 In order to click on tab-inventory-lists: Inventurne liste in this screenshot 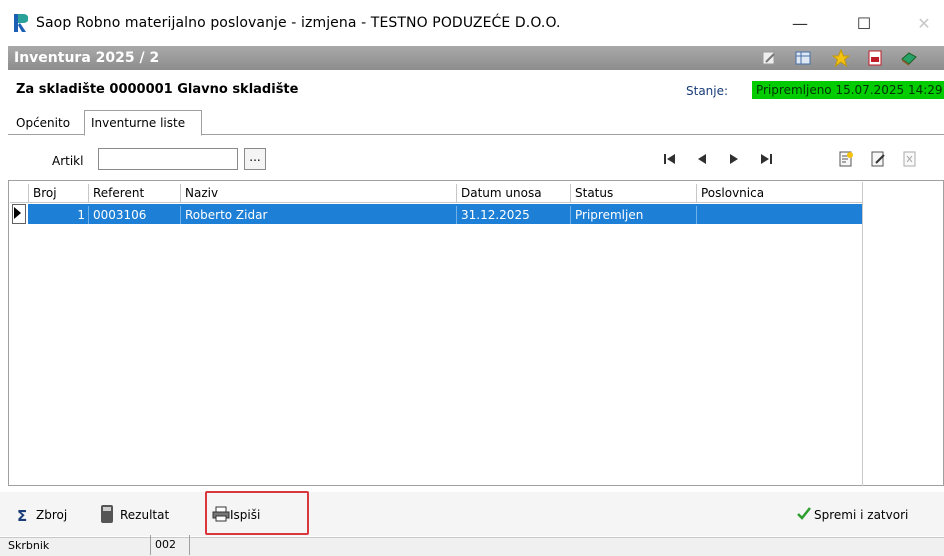, I will do `click(143, 123)`.